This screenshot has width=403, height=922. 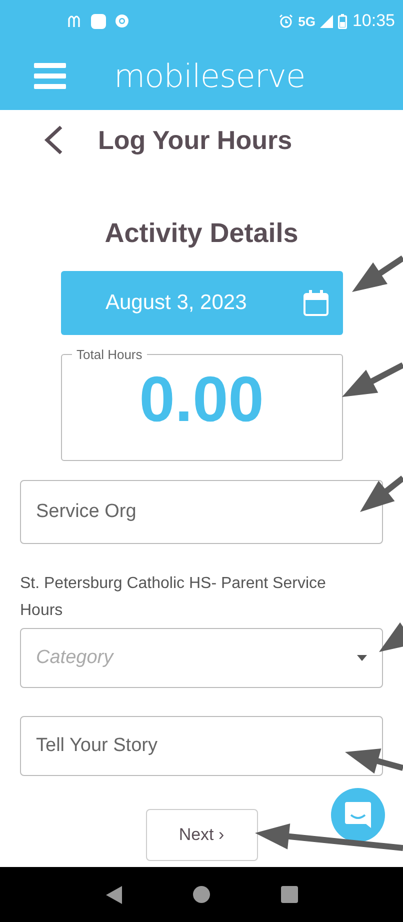 What do you see at coordinates (53, 140) in the screenshot?
I see `back-icon` at bounding box center [53, 140].